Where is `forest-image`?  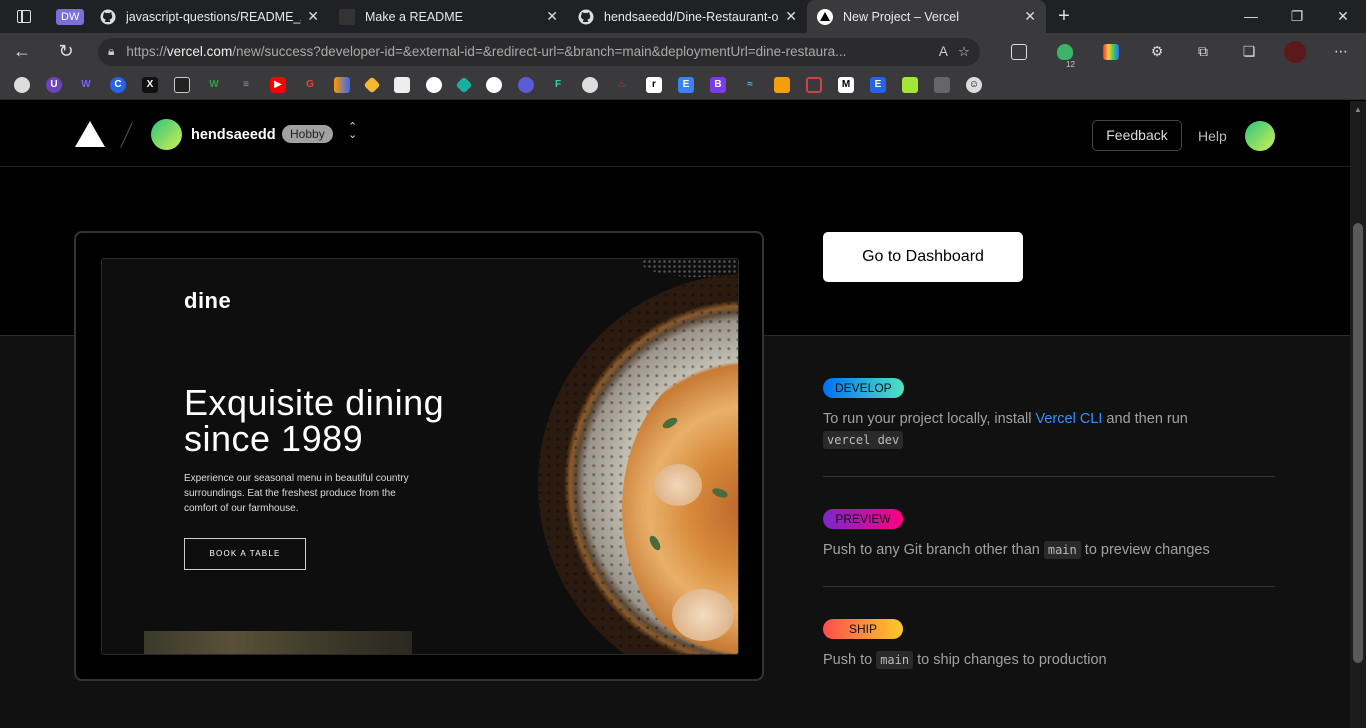
forest-image is located at coordinates (278, 642).